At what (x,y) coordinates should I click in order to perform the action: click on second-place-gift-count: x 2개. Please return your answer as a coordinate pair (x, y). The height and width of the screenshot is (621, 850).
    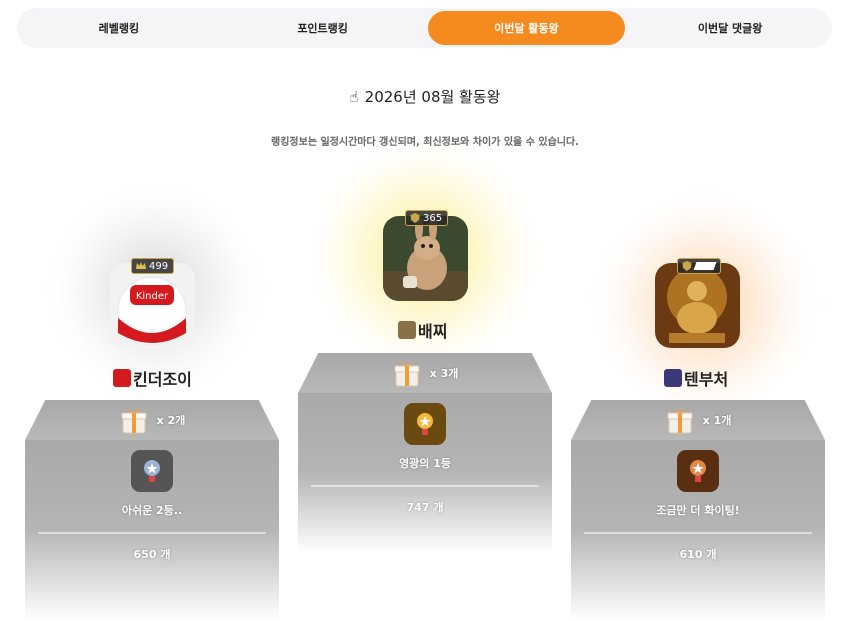
    Looking at the image, I should click on (171, 420).